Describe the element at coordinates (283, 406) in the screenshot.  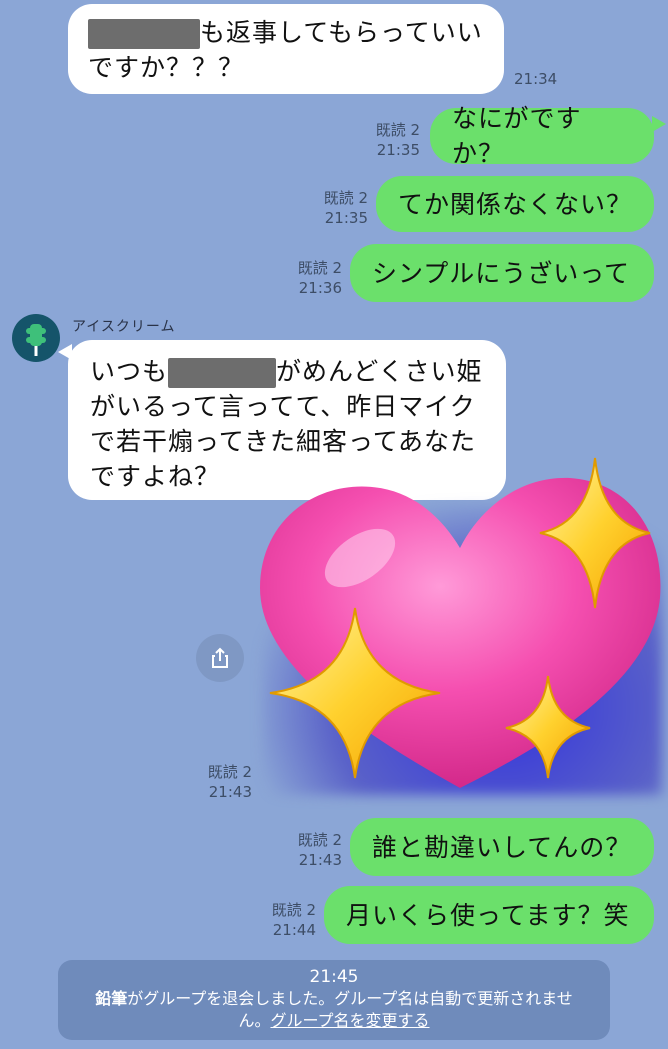
I see `message-text: がいるって言ってて、昨日マイク` at that location.